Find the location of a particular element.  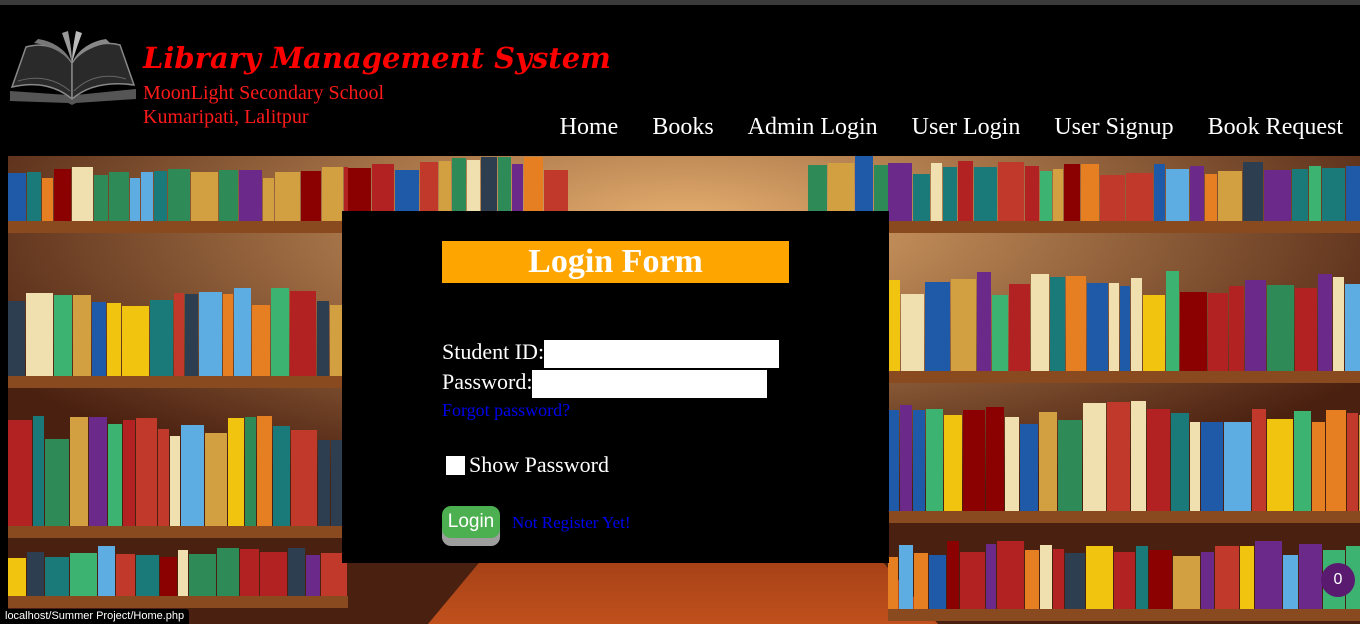

student-id-input is located at coordinates (662, 353).